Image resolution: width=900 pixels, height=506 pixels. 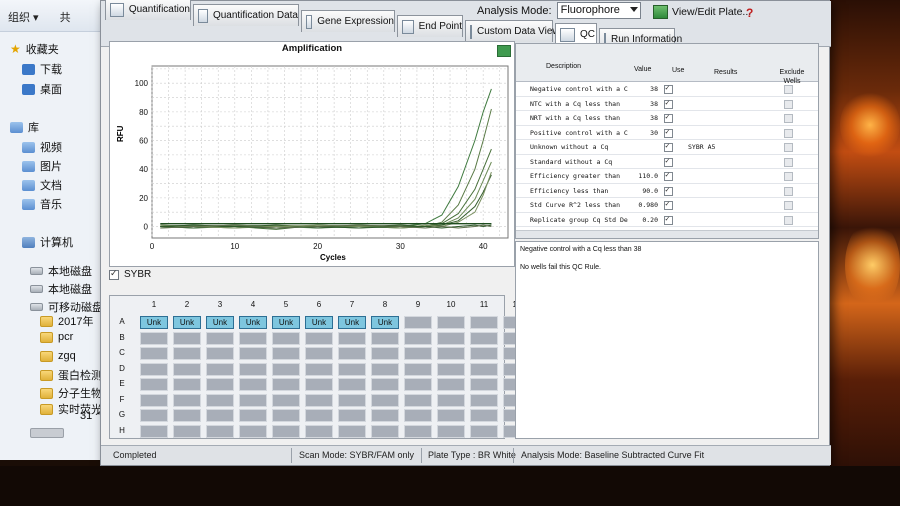 What do you see at coordinates (148, 10) in the screenshot?
I see `tab-quantification: Quantification` at bounding box center [148, 10].